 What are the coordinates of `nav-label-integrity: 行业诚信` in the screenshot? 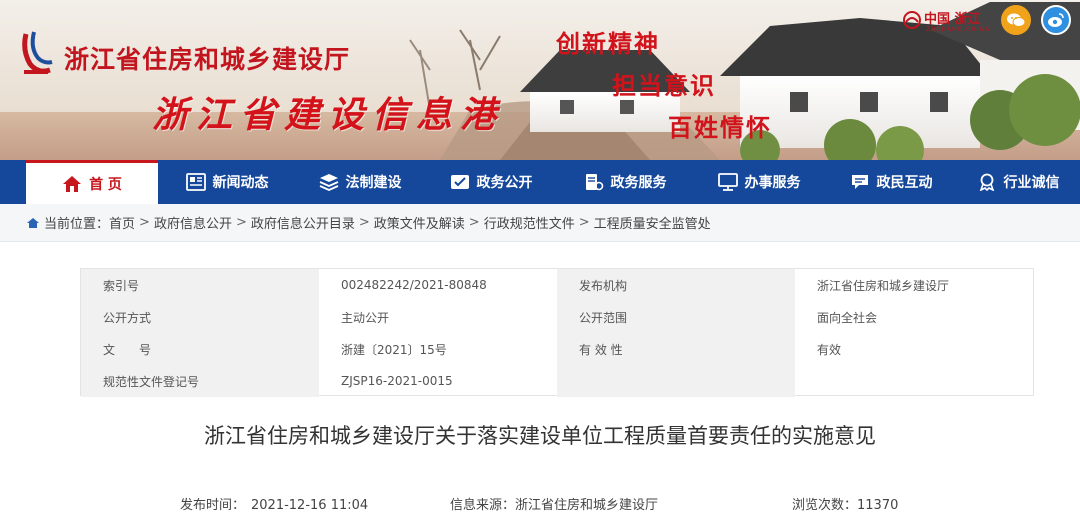 It's located at (1031, 183).